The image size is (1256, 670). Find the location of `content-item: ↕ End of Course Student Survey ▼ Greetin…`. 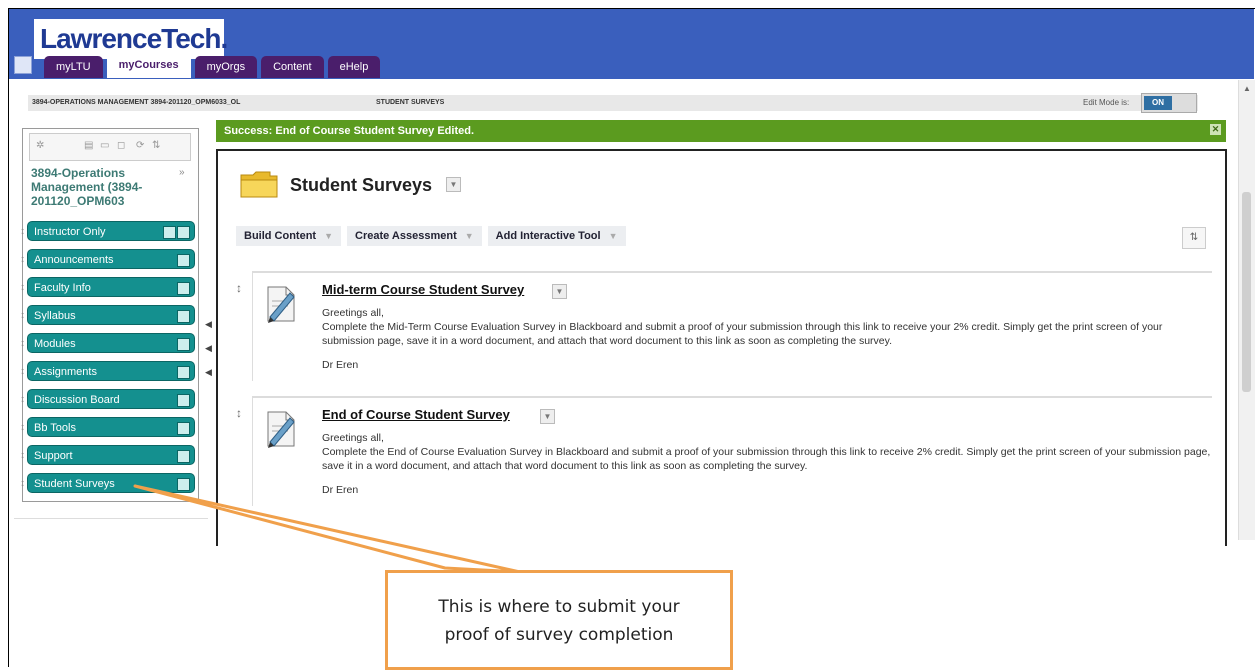

content-item: ↕ End of Course Student Survey ▼ Greetin… is located at coordinates (724, 451).